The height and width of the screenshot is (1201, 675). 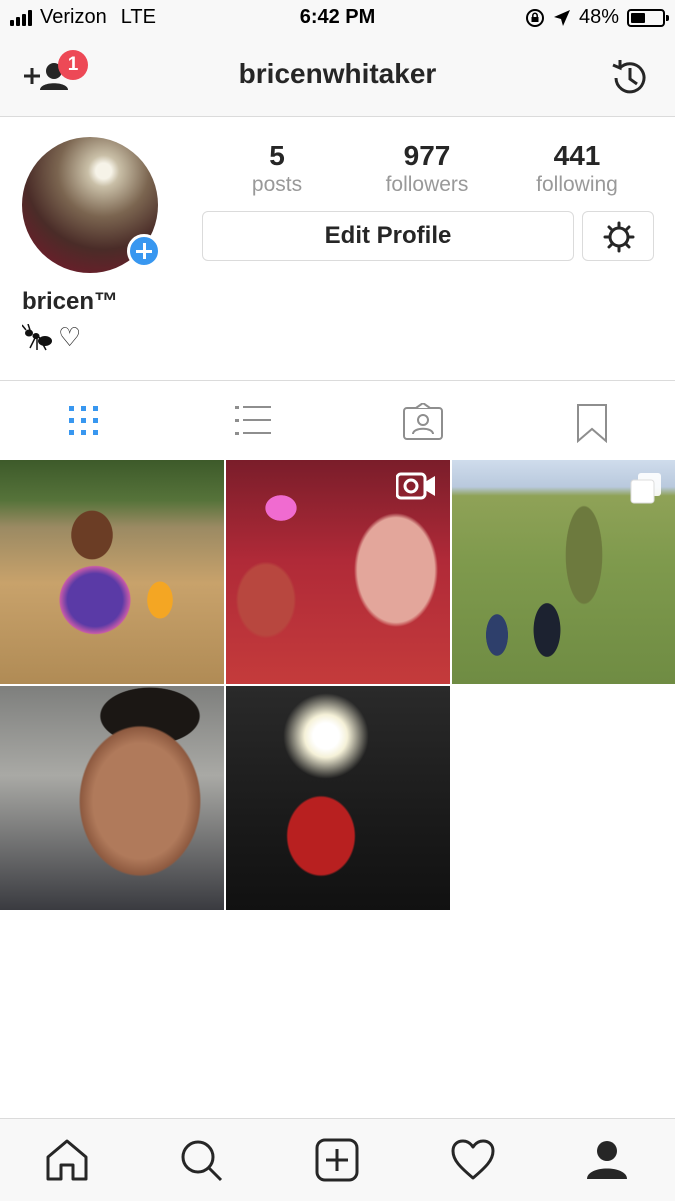 I want to click on carousel-icon, so click(x=645, y=488).